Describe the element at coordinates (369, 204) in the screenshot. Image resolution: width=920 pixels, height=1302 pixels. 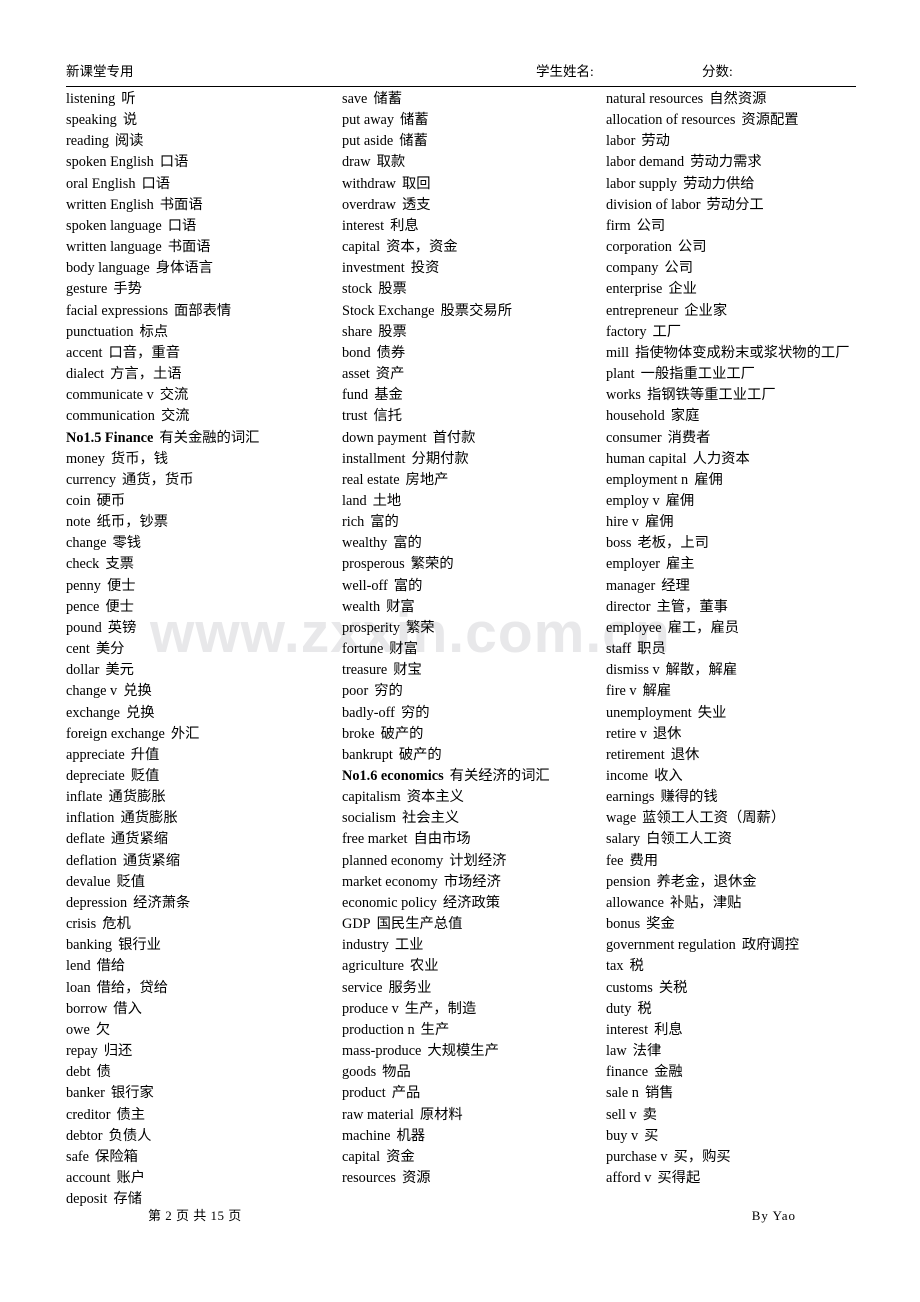
I see `vocabulary-term-en: overdraw` at that location.